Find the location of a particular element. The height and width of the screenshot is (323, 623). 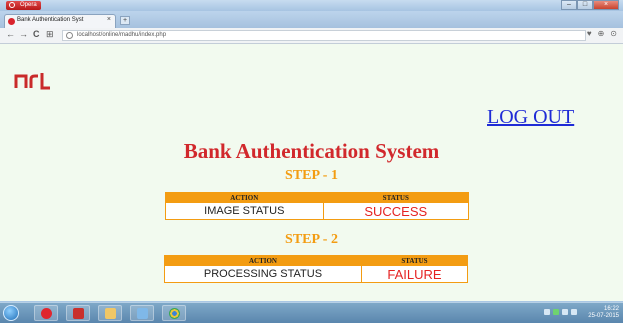

new-tab-button: + is located at coordinates (125, 20).